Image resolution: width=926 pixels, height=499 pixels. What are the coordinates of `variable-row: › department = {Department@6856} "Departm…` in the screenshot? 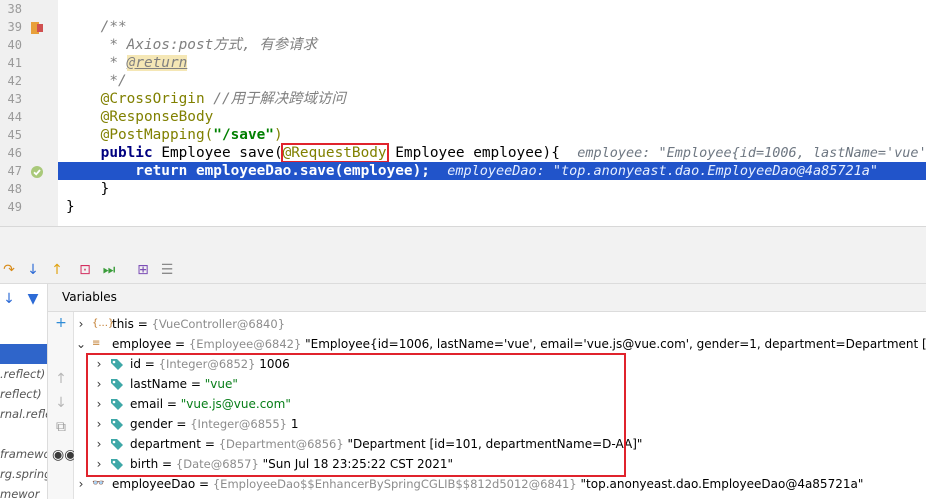 It's located at (500, 444).